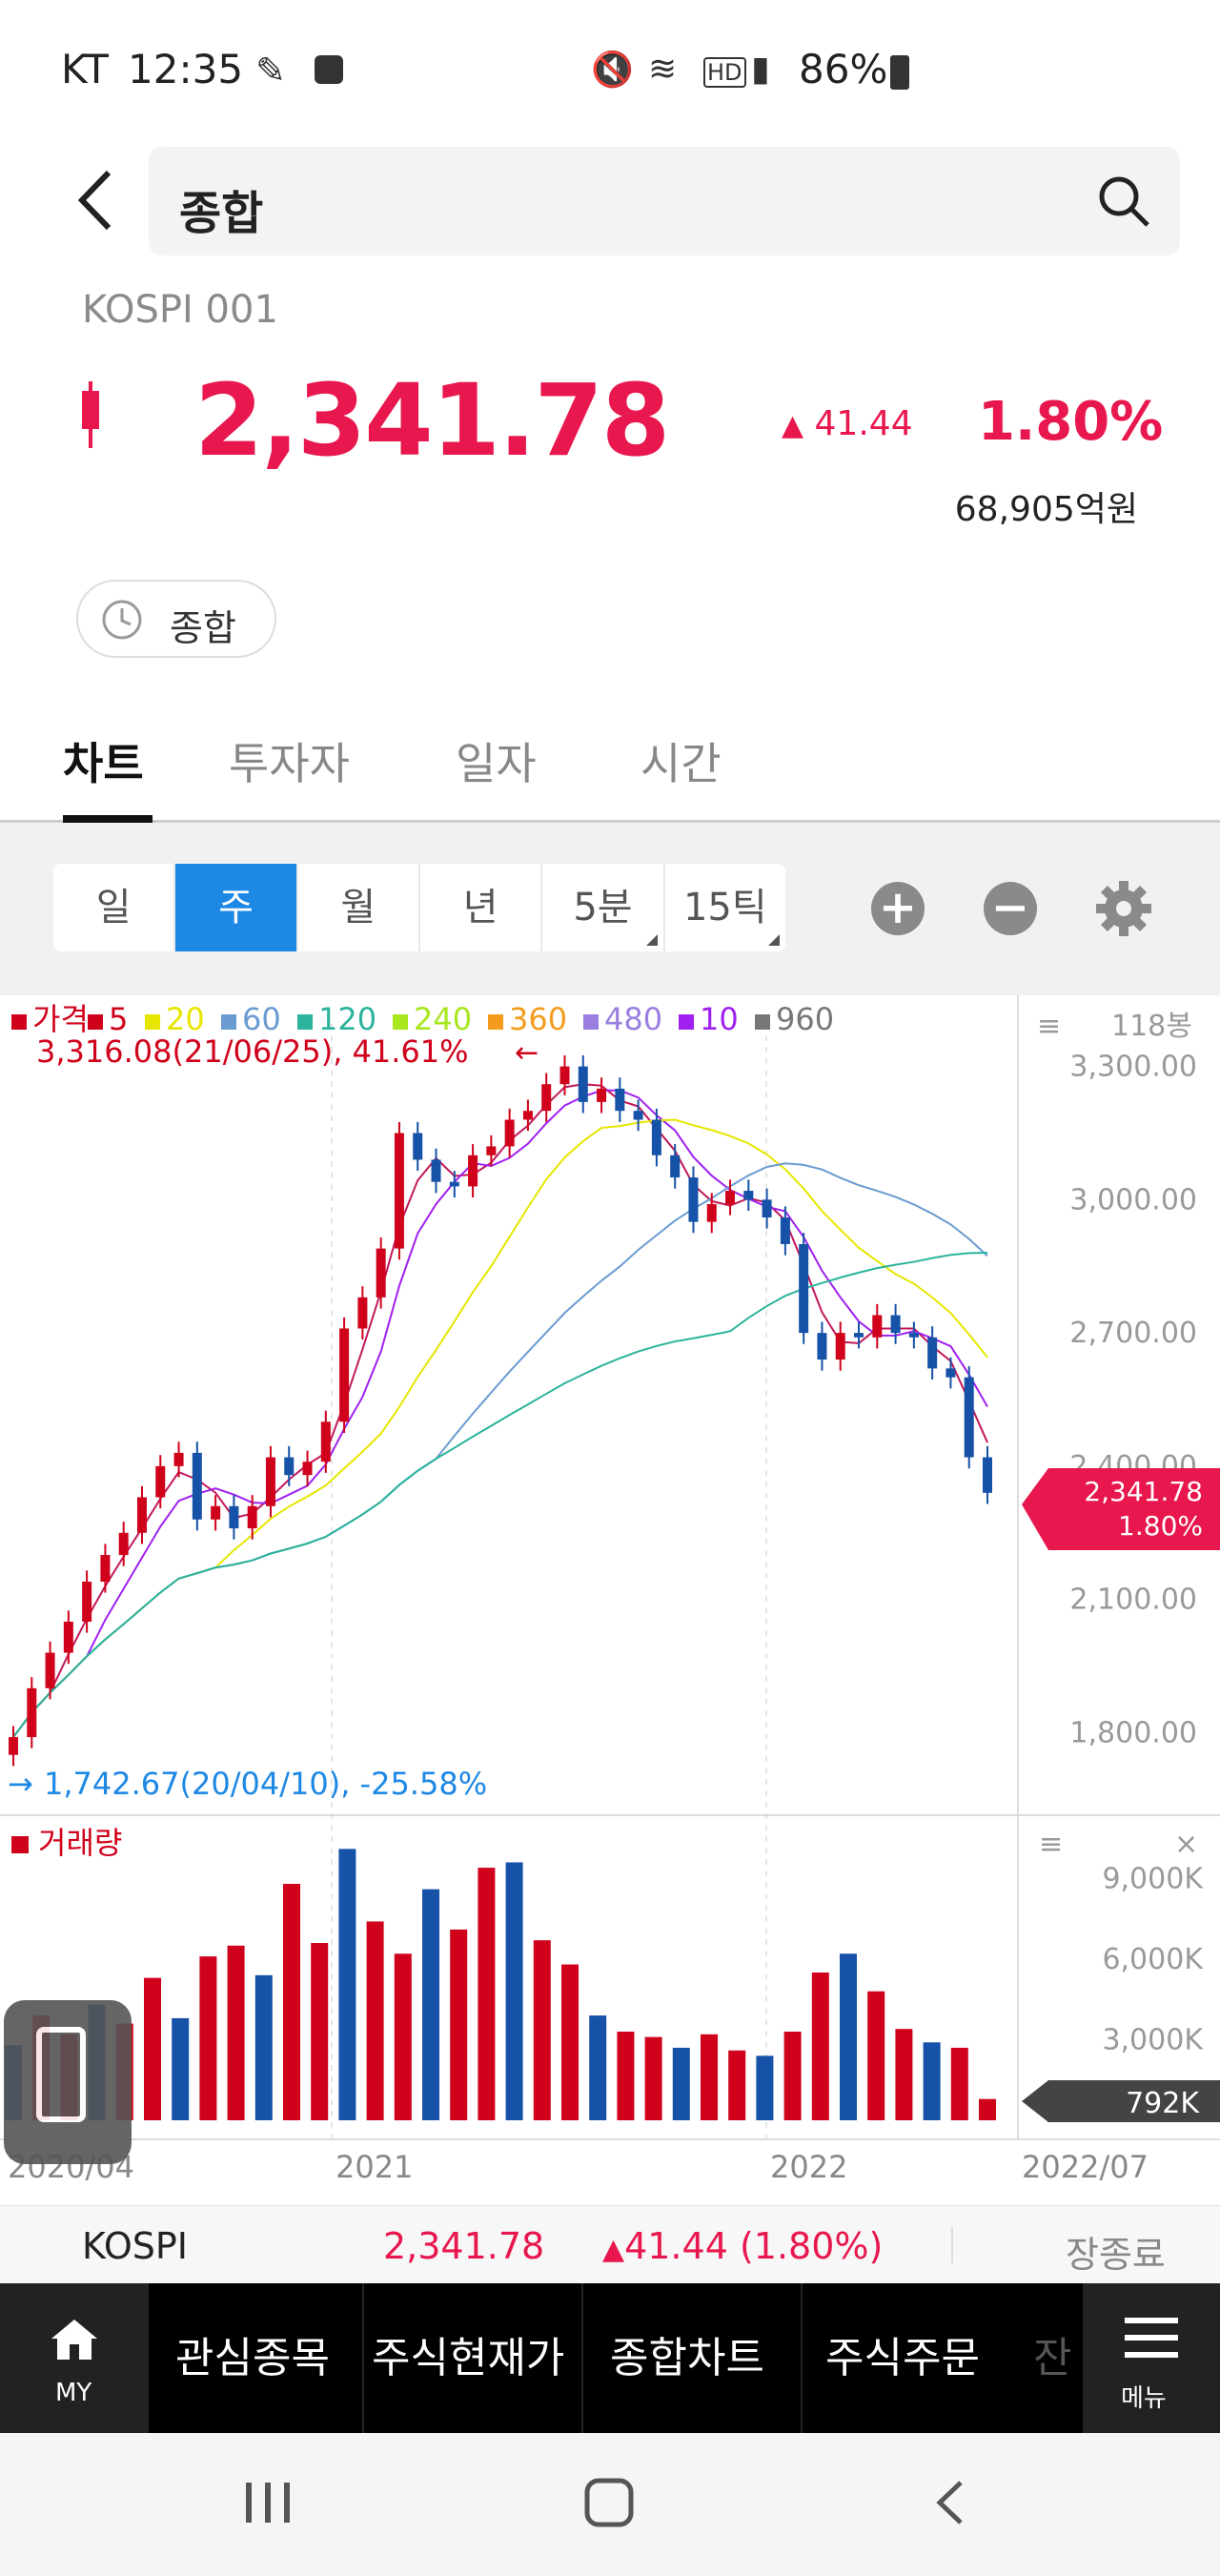 The height and width of the screenshot is (2576, 1220). I want to click on quote-bar: KOSPI 2,341.78 ▲41.44 (1.80%) 장종료, so click(610, 2244).